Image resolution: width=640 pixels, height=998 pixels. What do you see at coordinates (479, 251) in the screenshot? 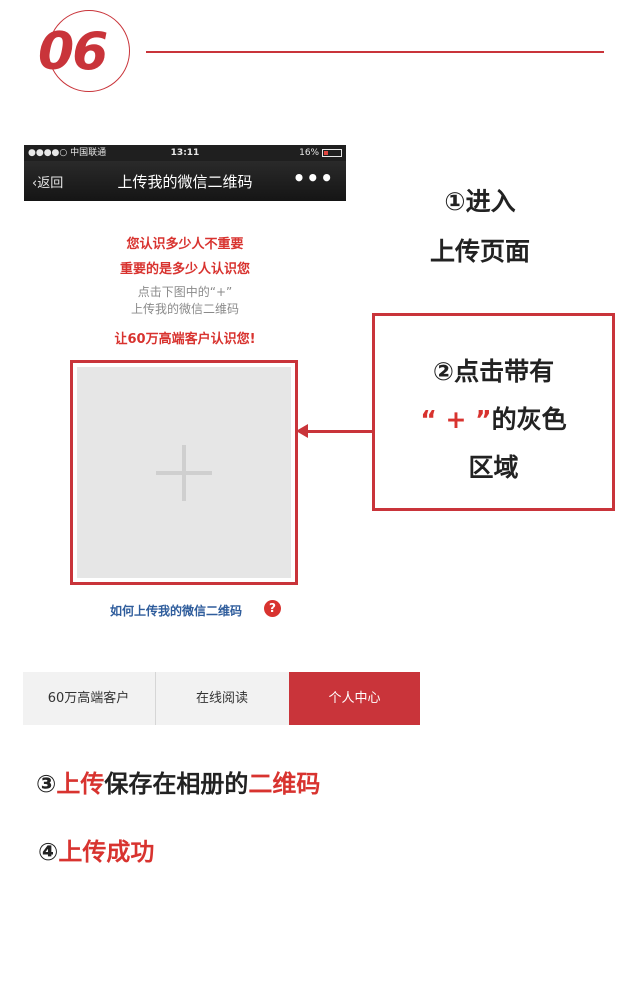
I see `step-1-line-2: 上传页面` at bounding box center [479, 251].